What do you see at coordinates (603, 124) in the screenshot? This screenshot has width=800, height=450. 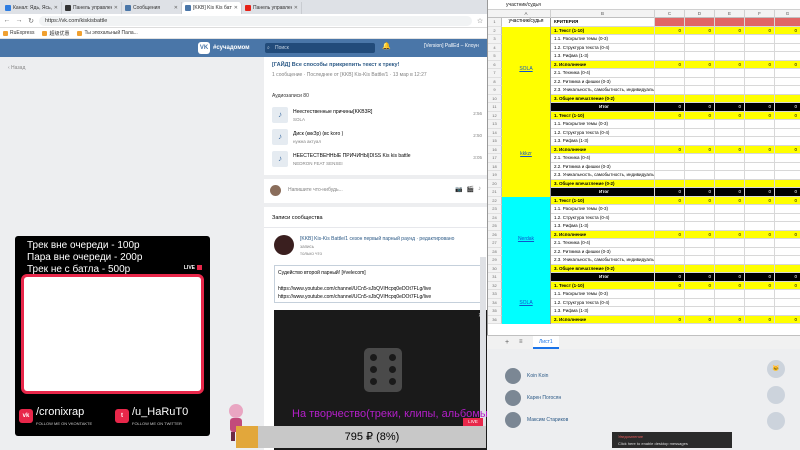 I see `criteria-cell: 1.1. Раскрытие темы (0-3)` at bounding box center [603, 124].